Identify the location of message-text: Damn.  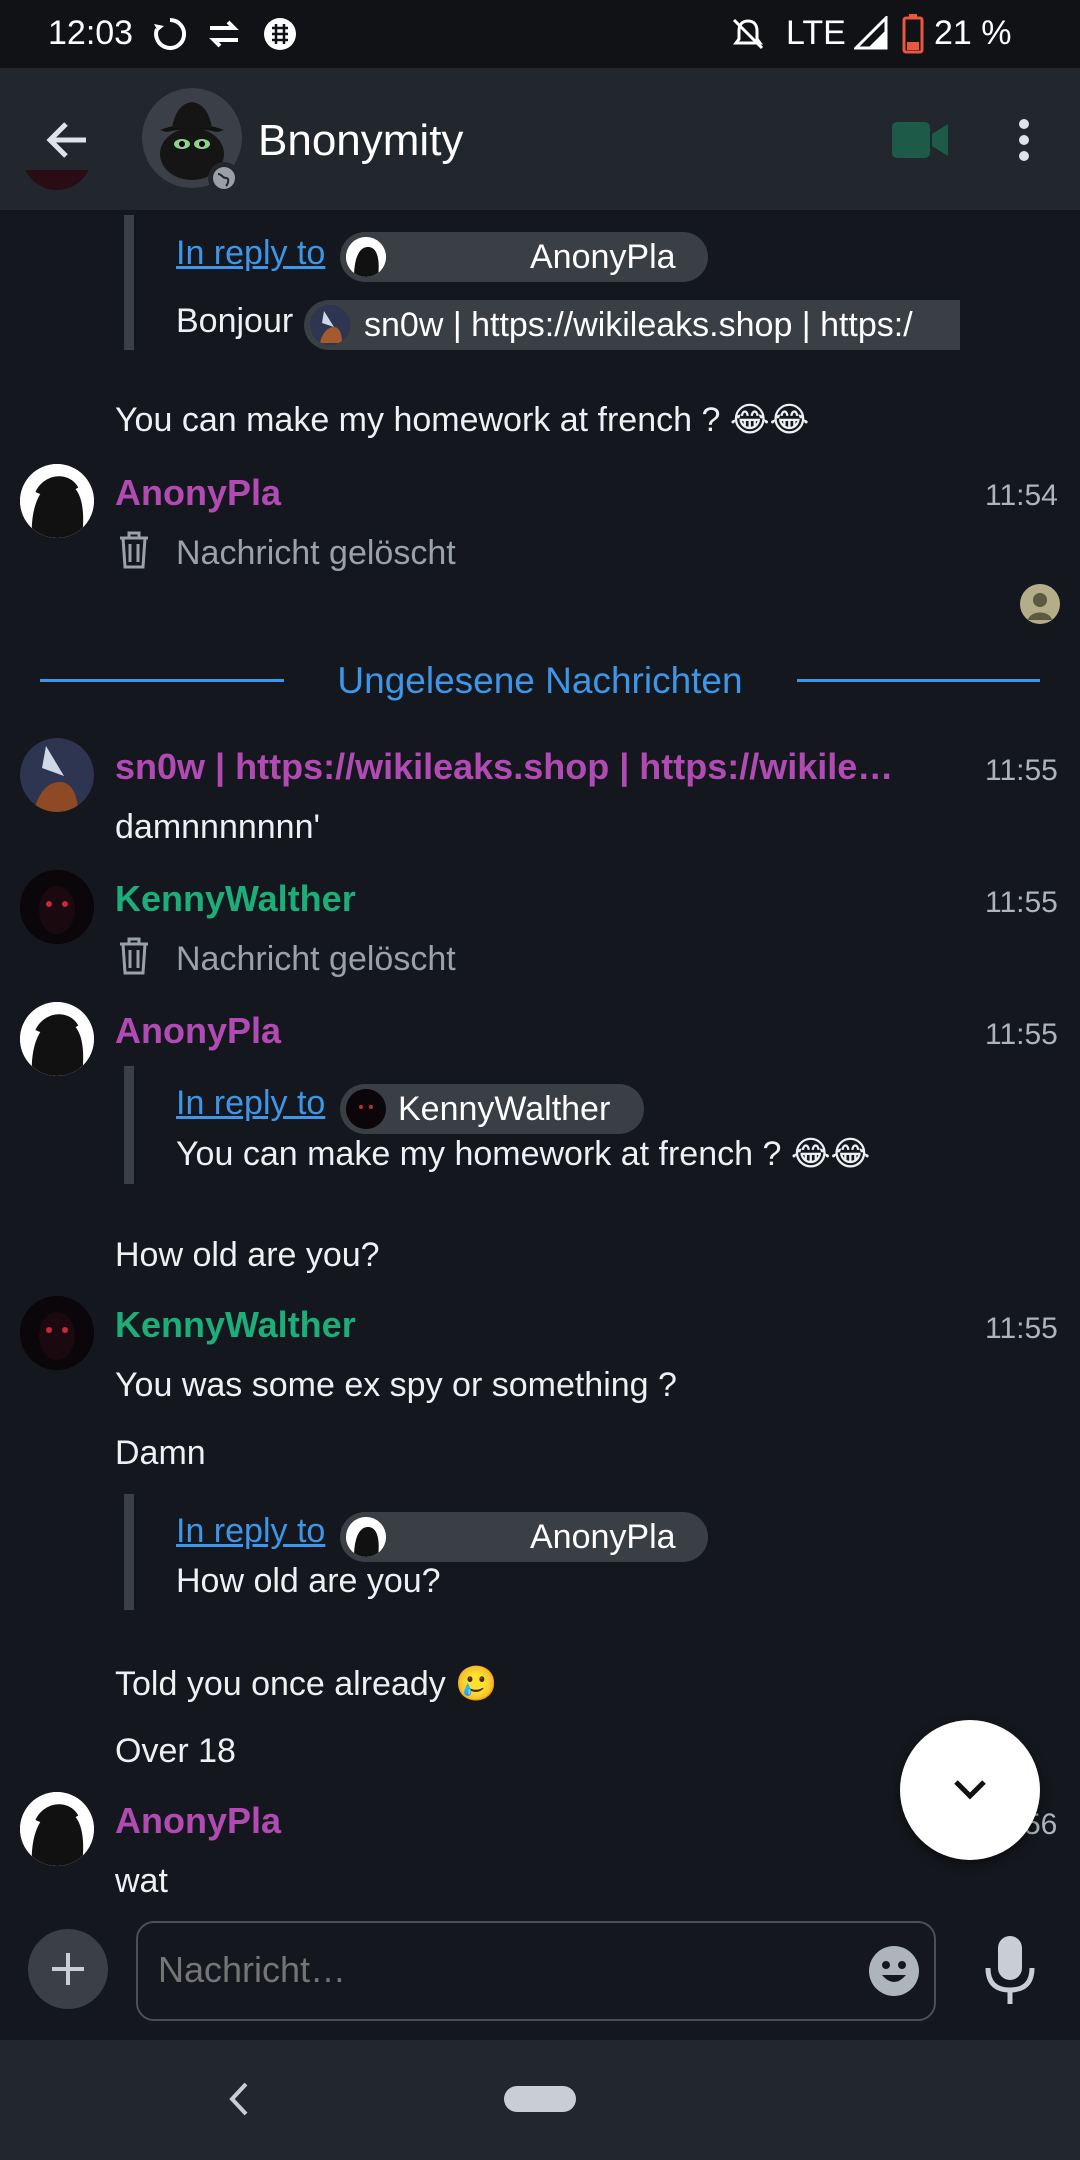
(160, 1453).